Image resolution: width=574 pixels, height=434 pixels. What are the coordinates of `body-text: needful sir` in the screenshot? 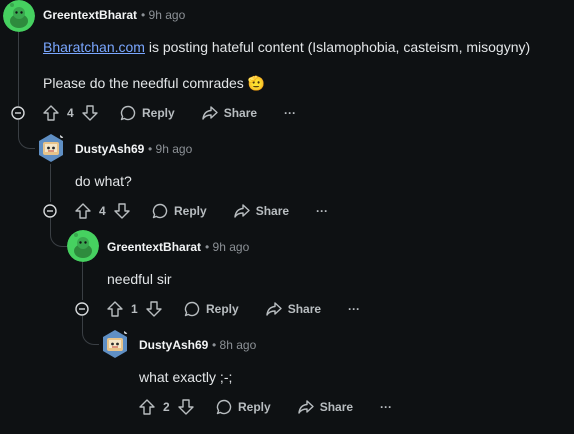 It's located at (139, 279).